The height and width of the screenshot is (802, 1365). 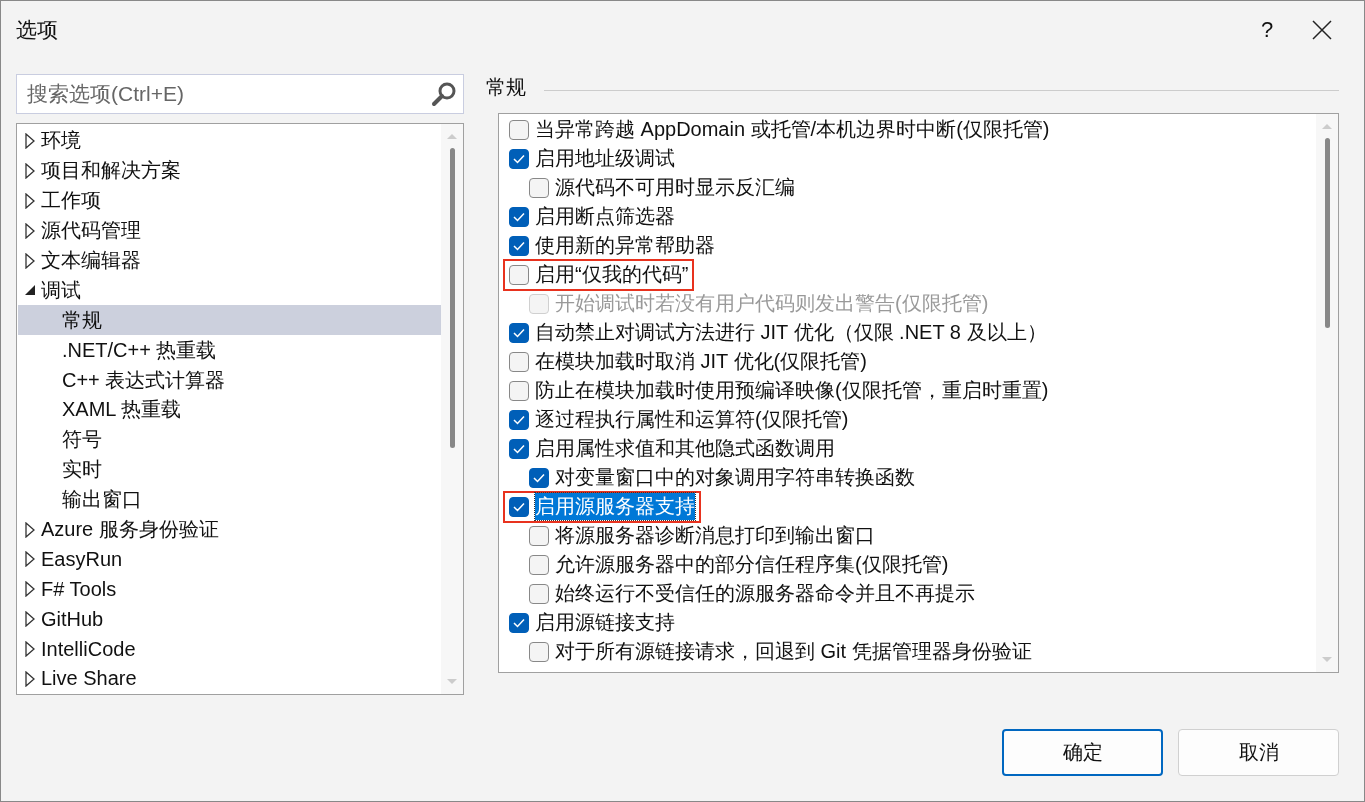 I want to click on option-label: 自动禁止对调试方法进行 JIT 优化（仅限 .NET 8 及以上）, so click(x=791, y=332).